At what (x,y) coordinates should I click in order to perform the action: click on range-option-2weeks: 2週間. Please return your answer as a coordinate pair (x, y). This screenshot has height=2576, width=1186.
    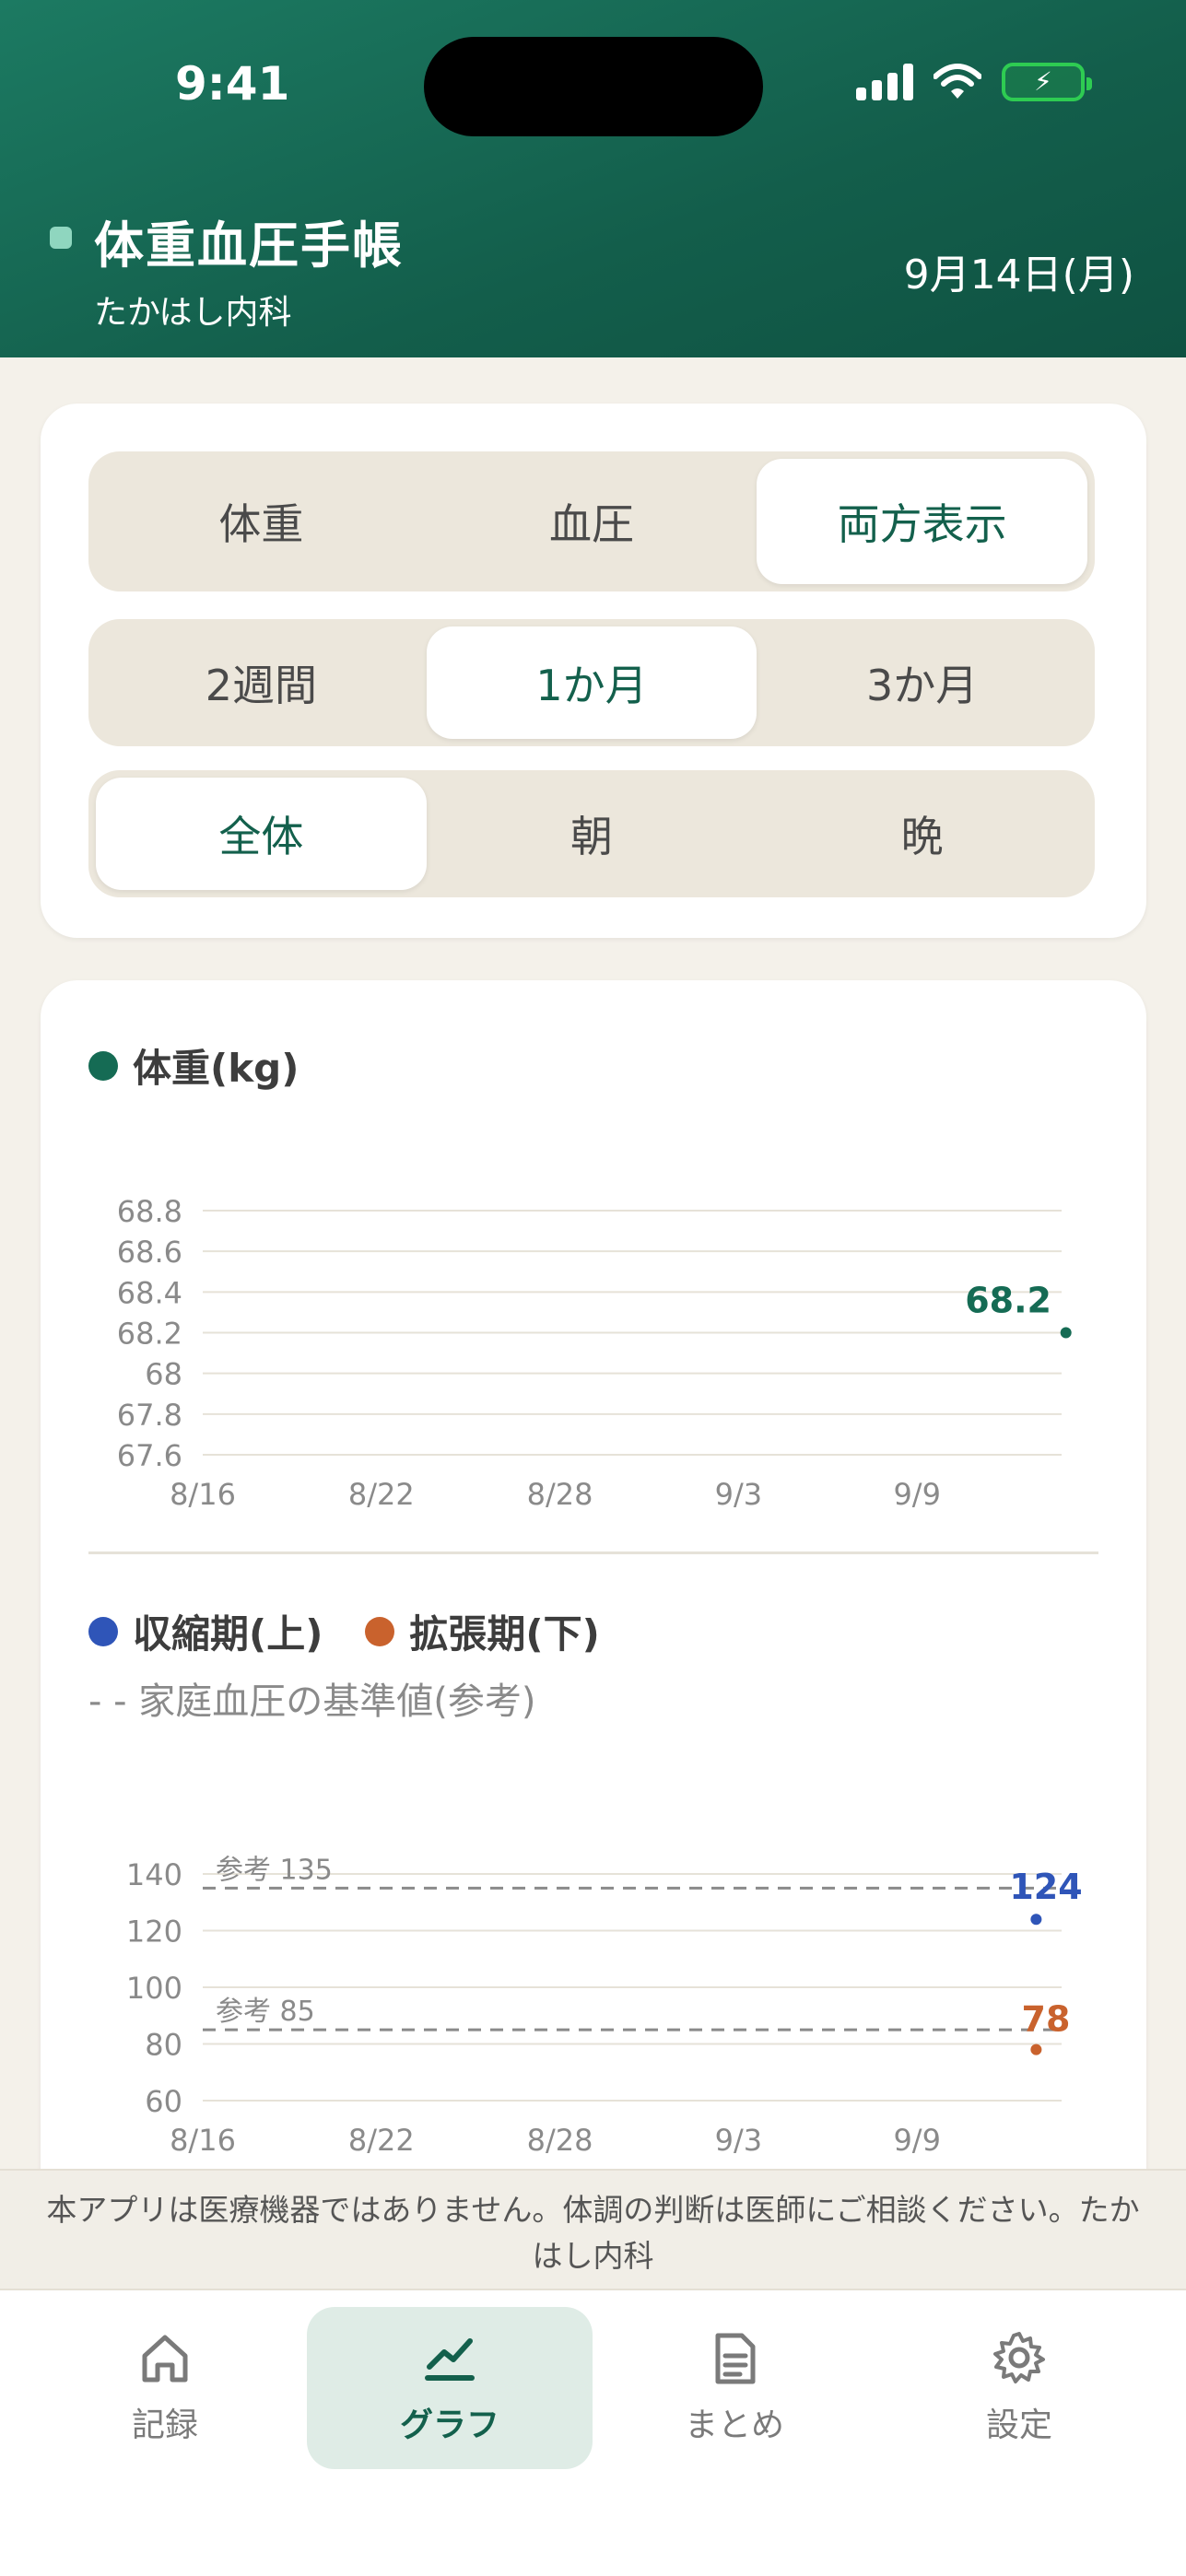
    Looking at the image, I should click on (261, 682).